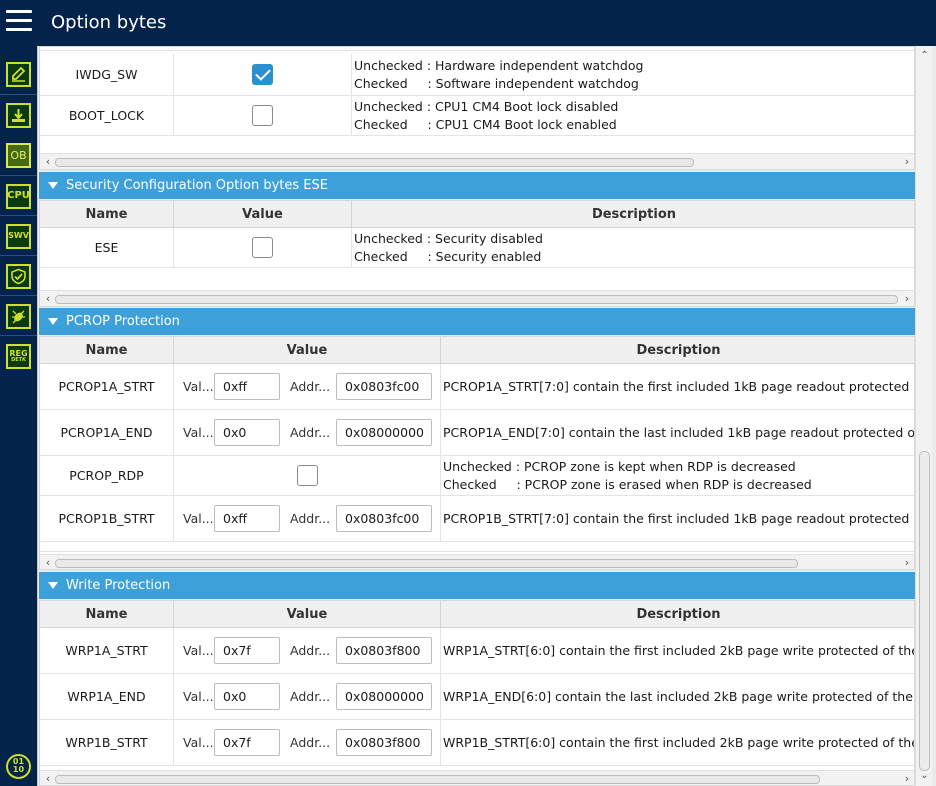 The image size is (936, 786). I want to click on sidebar-item-binary: 01 10, so click(18, 766).